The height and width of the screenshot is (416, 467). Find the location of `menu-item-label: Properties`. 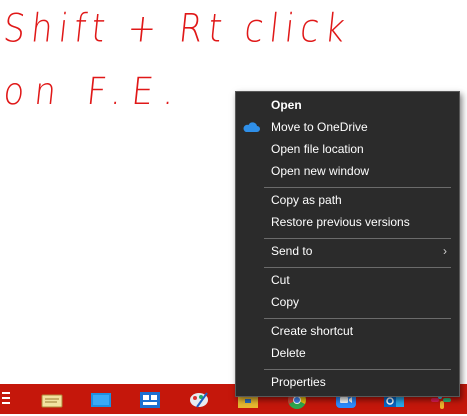

menu-item-label: Properties is located at coordinates (298, 382).